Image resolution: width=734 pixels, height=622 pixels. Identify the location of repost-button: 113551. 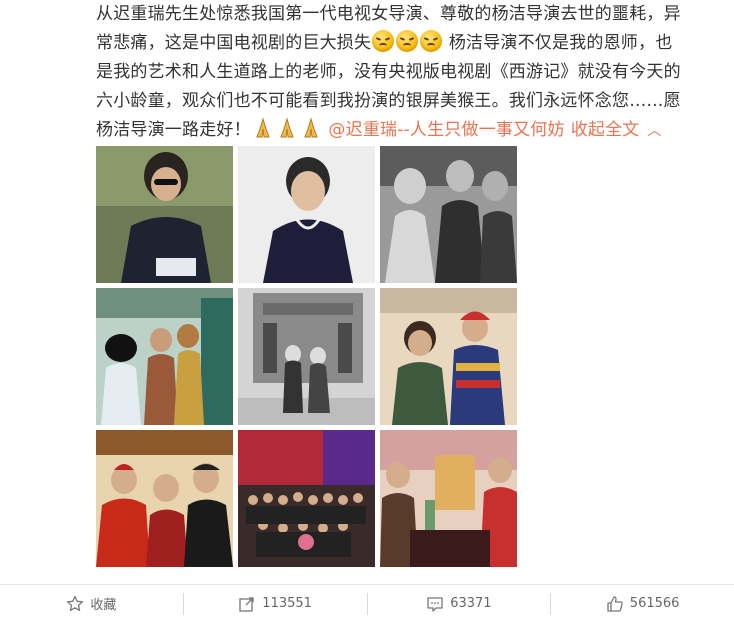
(274, 603).